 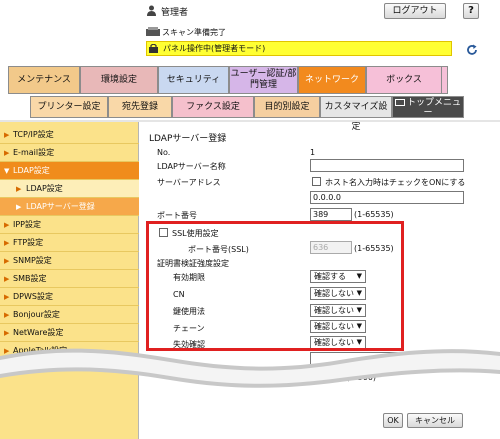 I want to click on tab-label: メンテナンス, so click(x=44, y=80).